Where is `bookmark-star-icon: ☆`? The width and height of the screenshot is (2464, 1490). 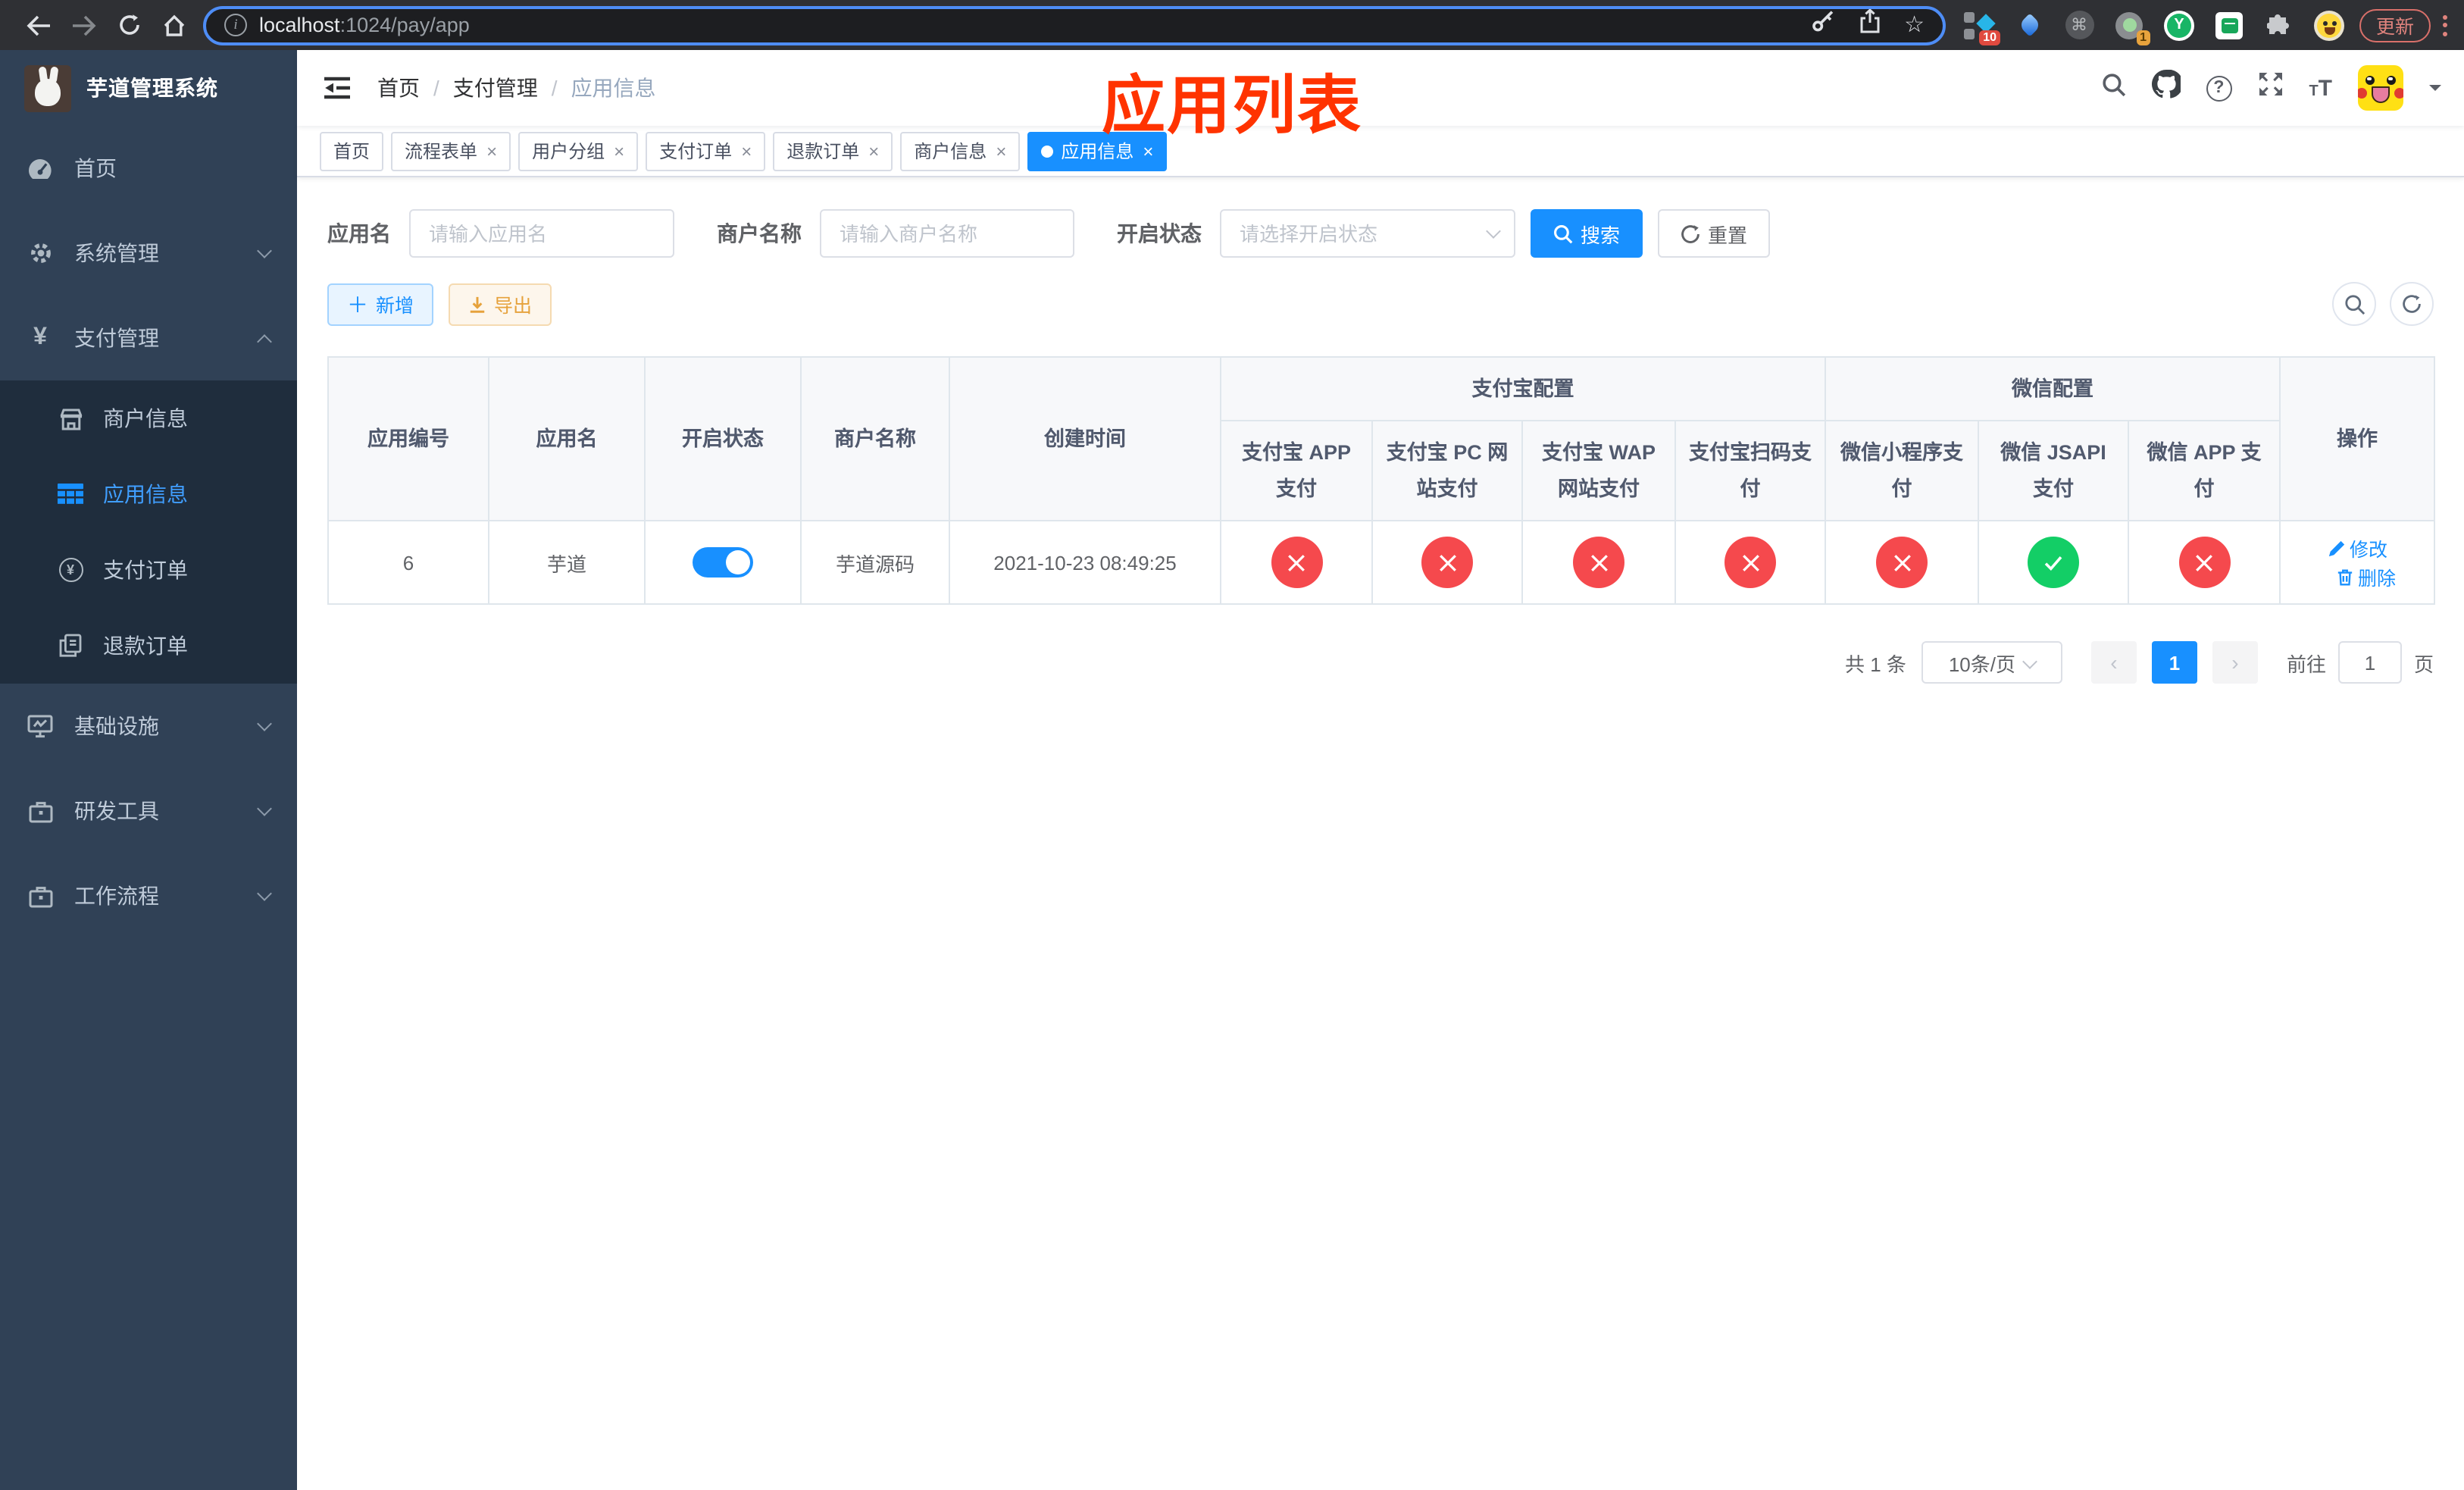 bookmark-star-icon: ☆ is located at coordinates (1914, 25).